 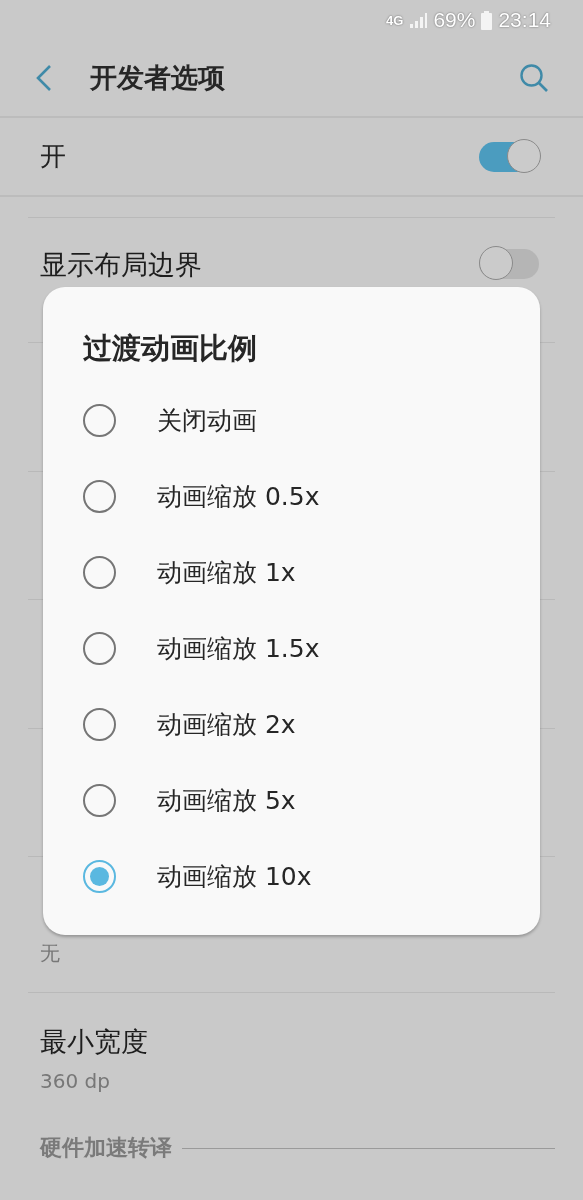 What do you see at coordinates (158, 78) in the screenshot?
I see `screen-title: 开发者选项` at bounding box center [158, 78].